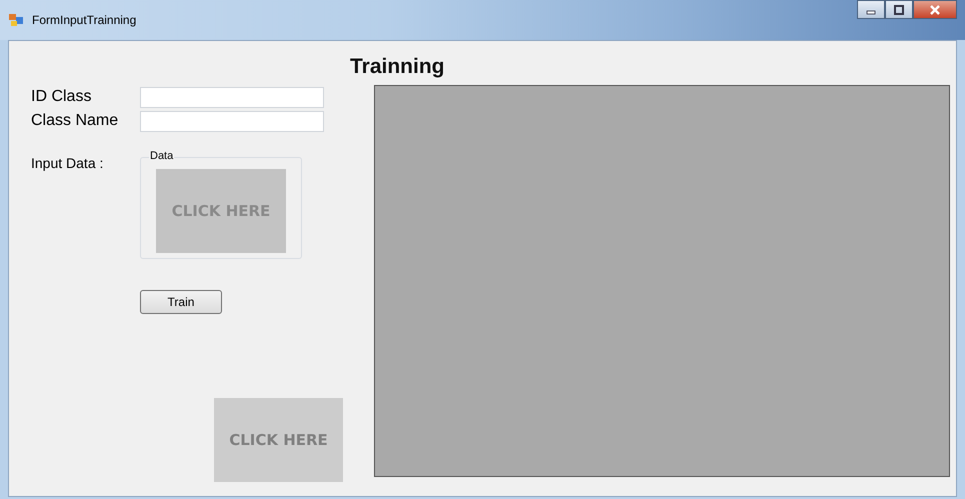  I want to click on form-heading: Trainning, so click(397, 66).